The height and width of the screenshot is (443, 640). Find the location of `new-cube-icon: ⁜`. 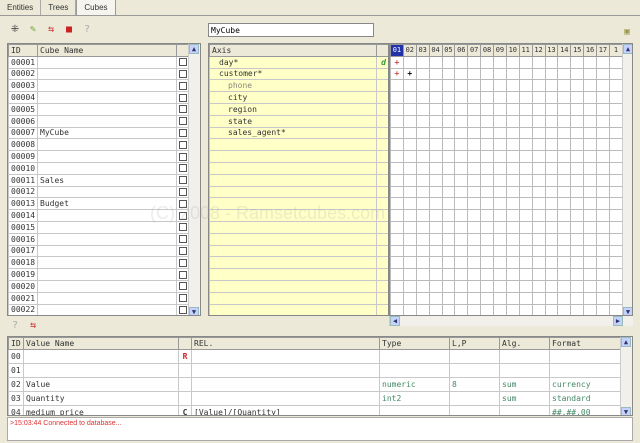

new-cube-icon: ⁜ is located at coordinates (15, 30).